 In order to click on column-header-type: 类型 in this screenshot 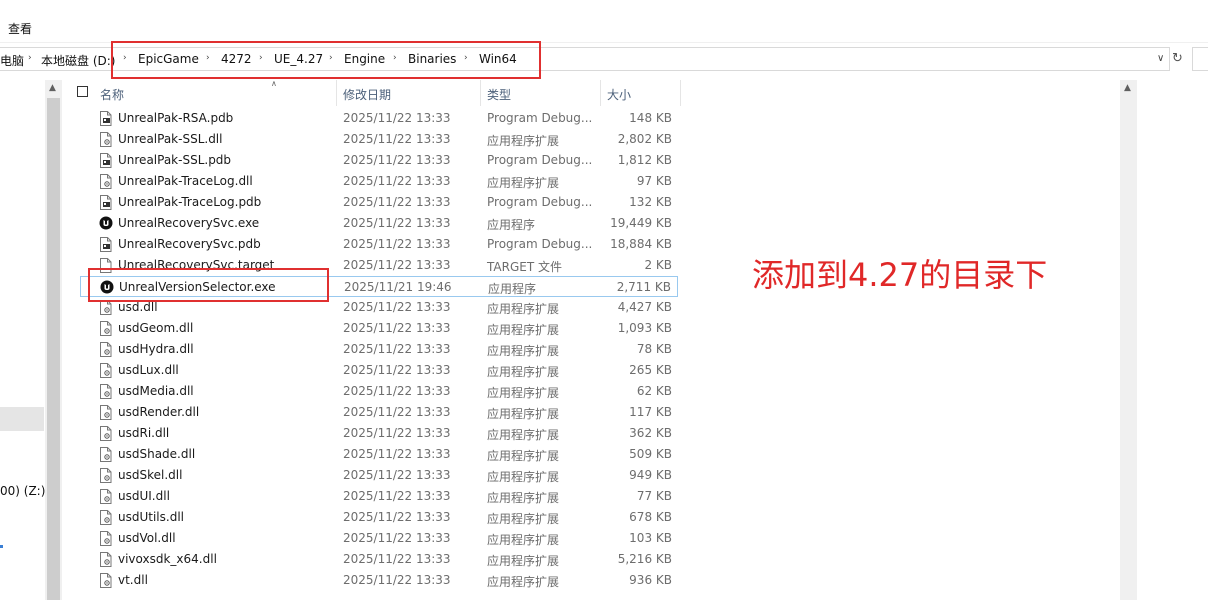, I will do `click(499, 94)`.